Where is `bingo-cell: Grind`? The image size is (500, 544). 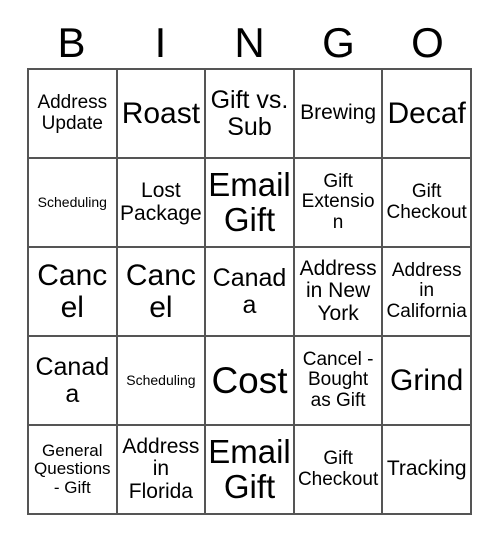 bingo-cell: Grind is located at coordinates (427, 381).